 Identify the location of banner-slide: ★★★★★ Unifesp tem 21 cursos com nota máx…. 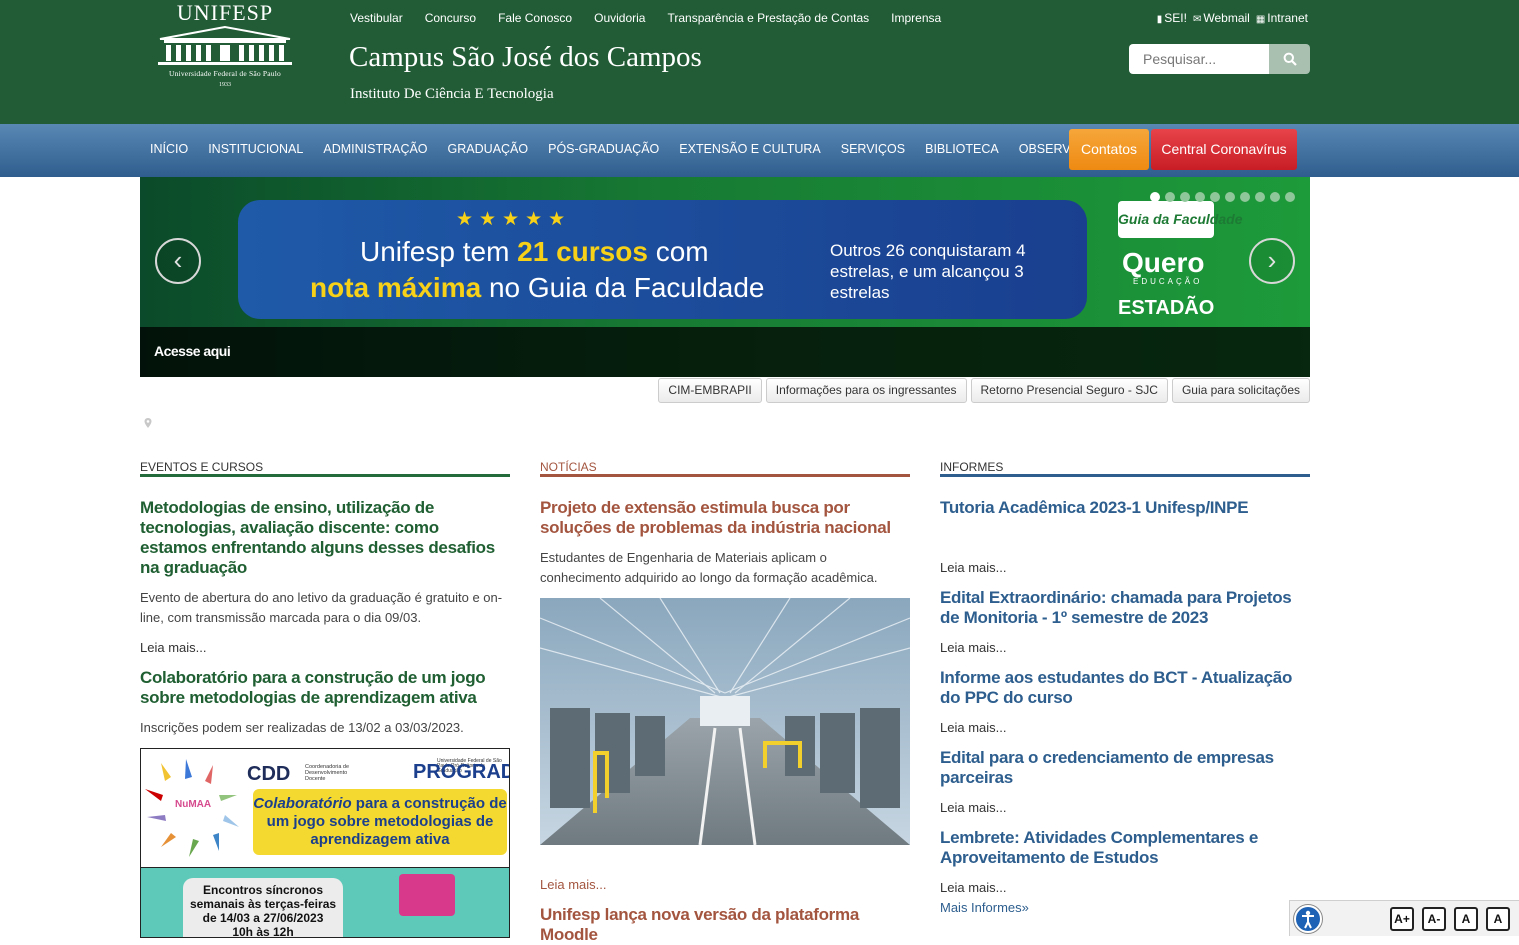
(662, 259).